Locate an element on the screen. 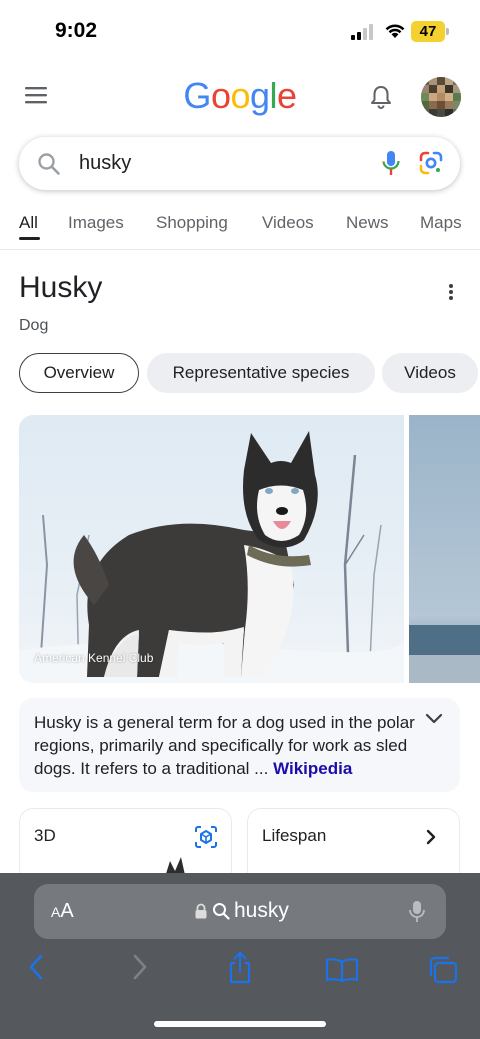 Image resolution: width=480 pixels, height=1039 pixels. cellular-signal-icon is located at coordinates (362, 32).